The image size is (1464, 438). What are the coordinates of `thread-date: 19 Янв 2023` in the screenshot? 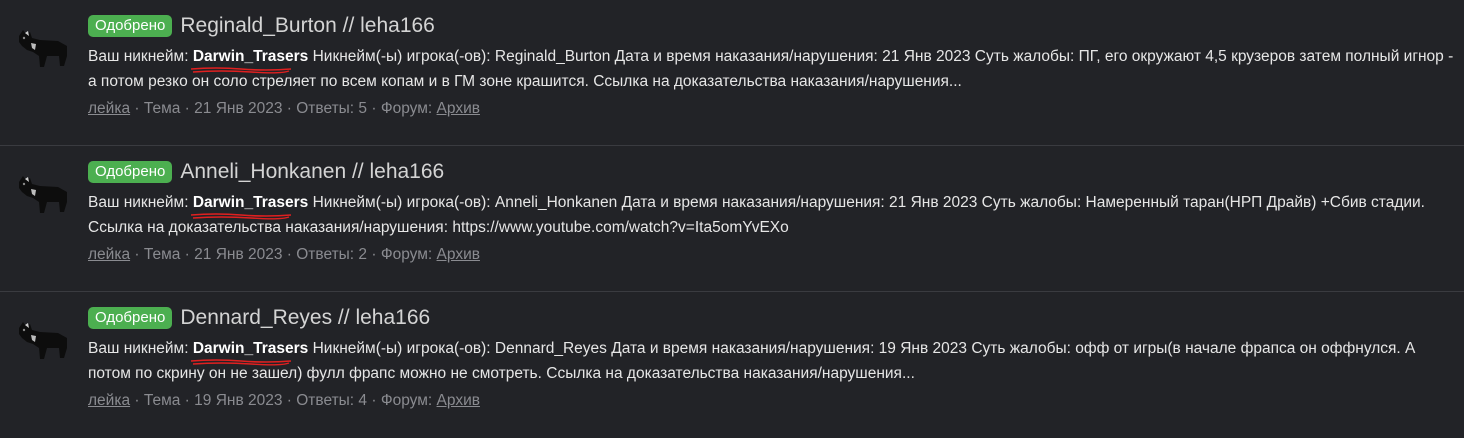 It's located at (238, 400).